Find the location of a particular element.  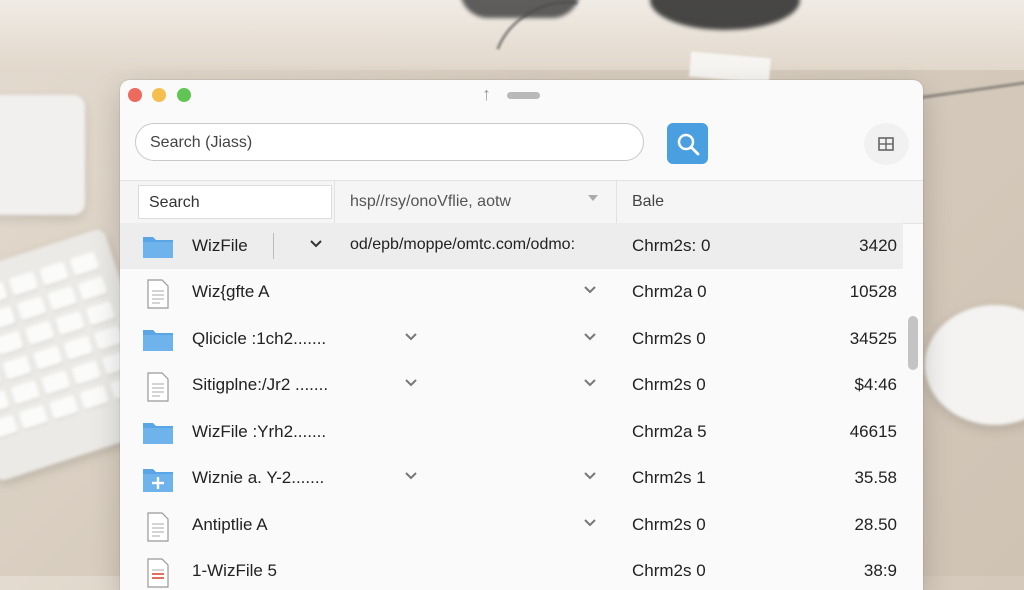

search-input: Search (Jiass) is located at coordinates (389, 142).